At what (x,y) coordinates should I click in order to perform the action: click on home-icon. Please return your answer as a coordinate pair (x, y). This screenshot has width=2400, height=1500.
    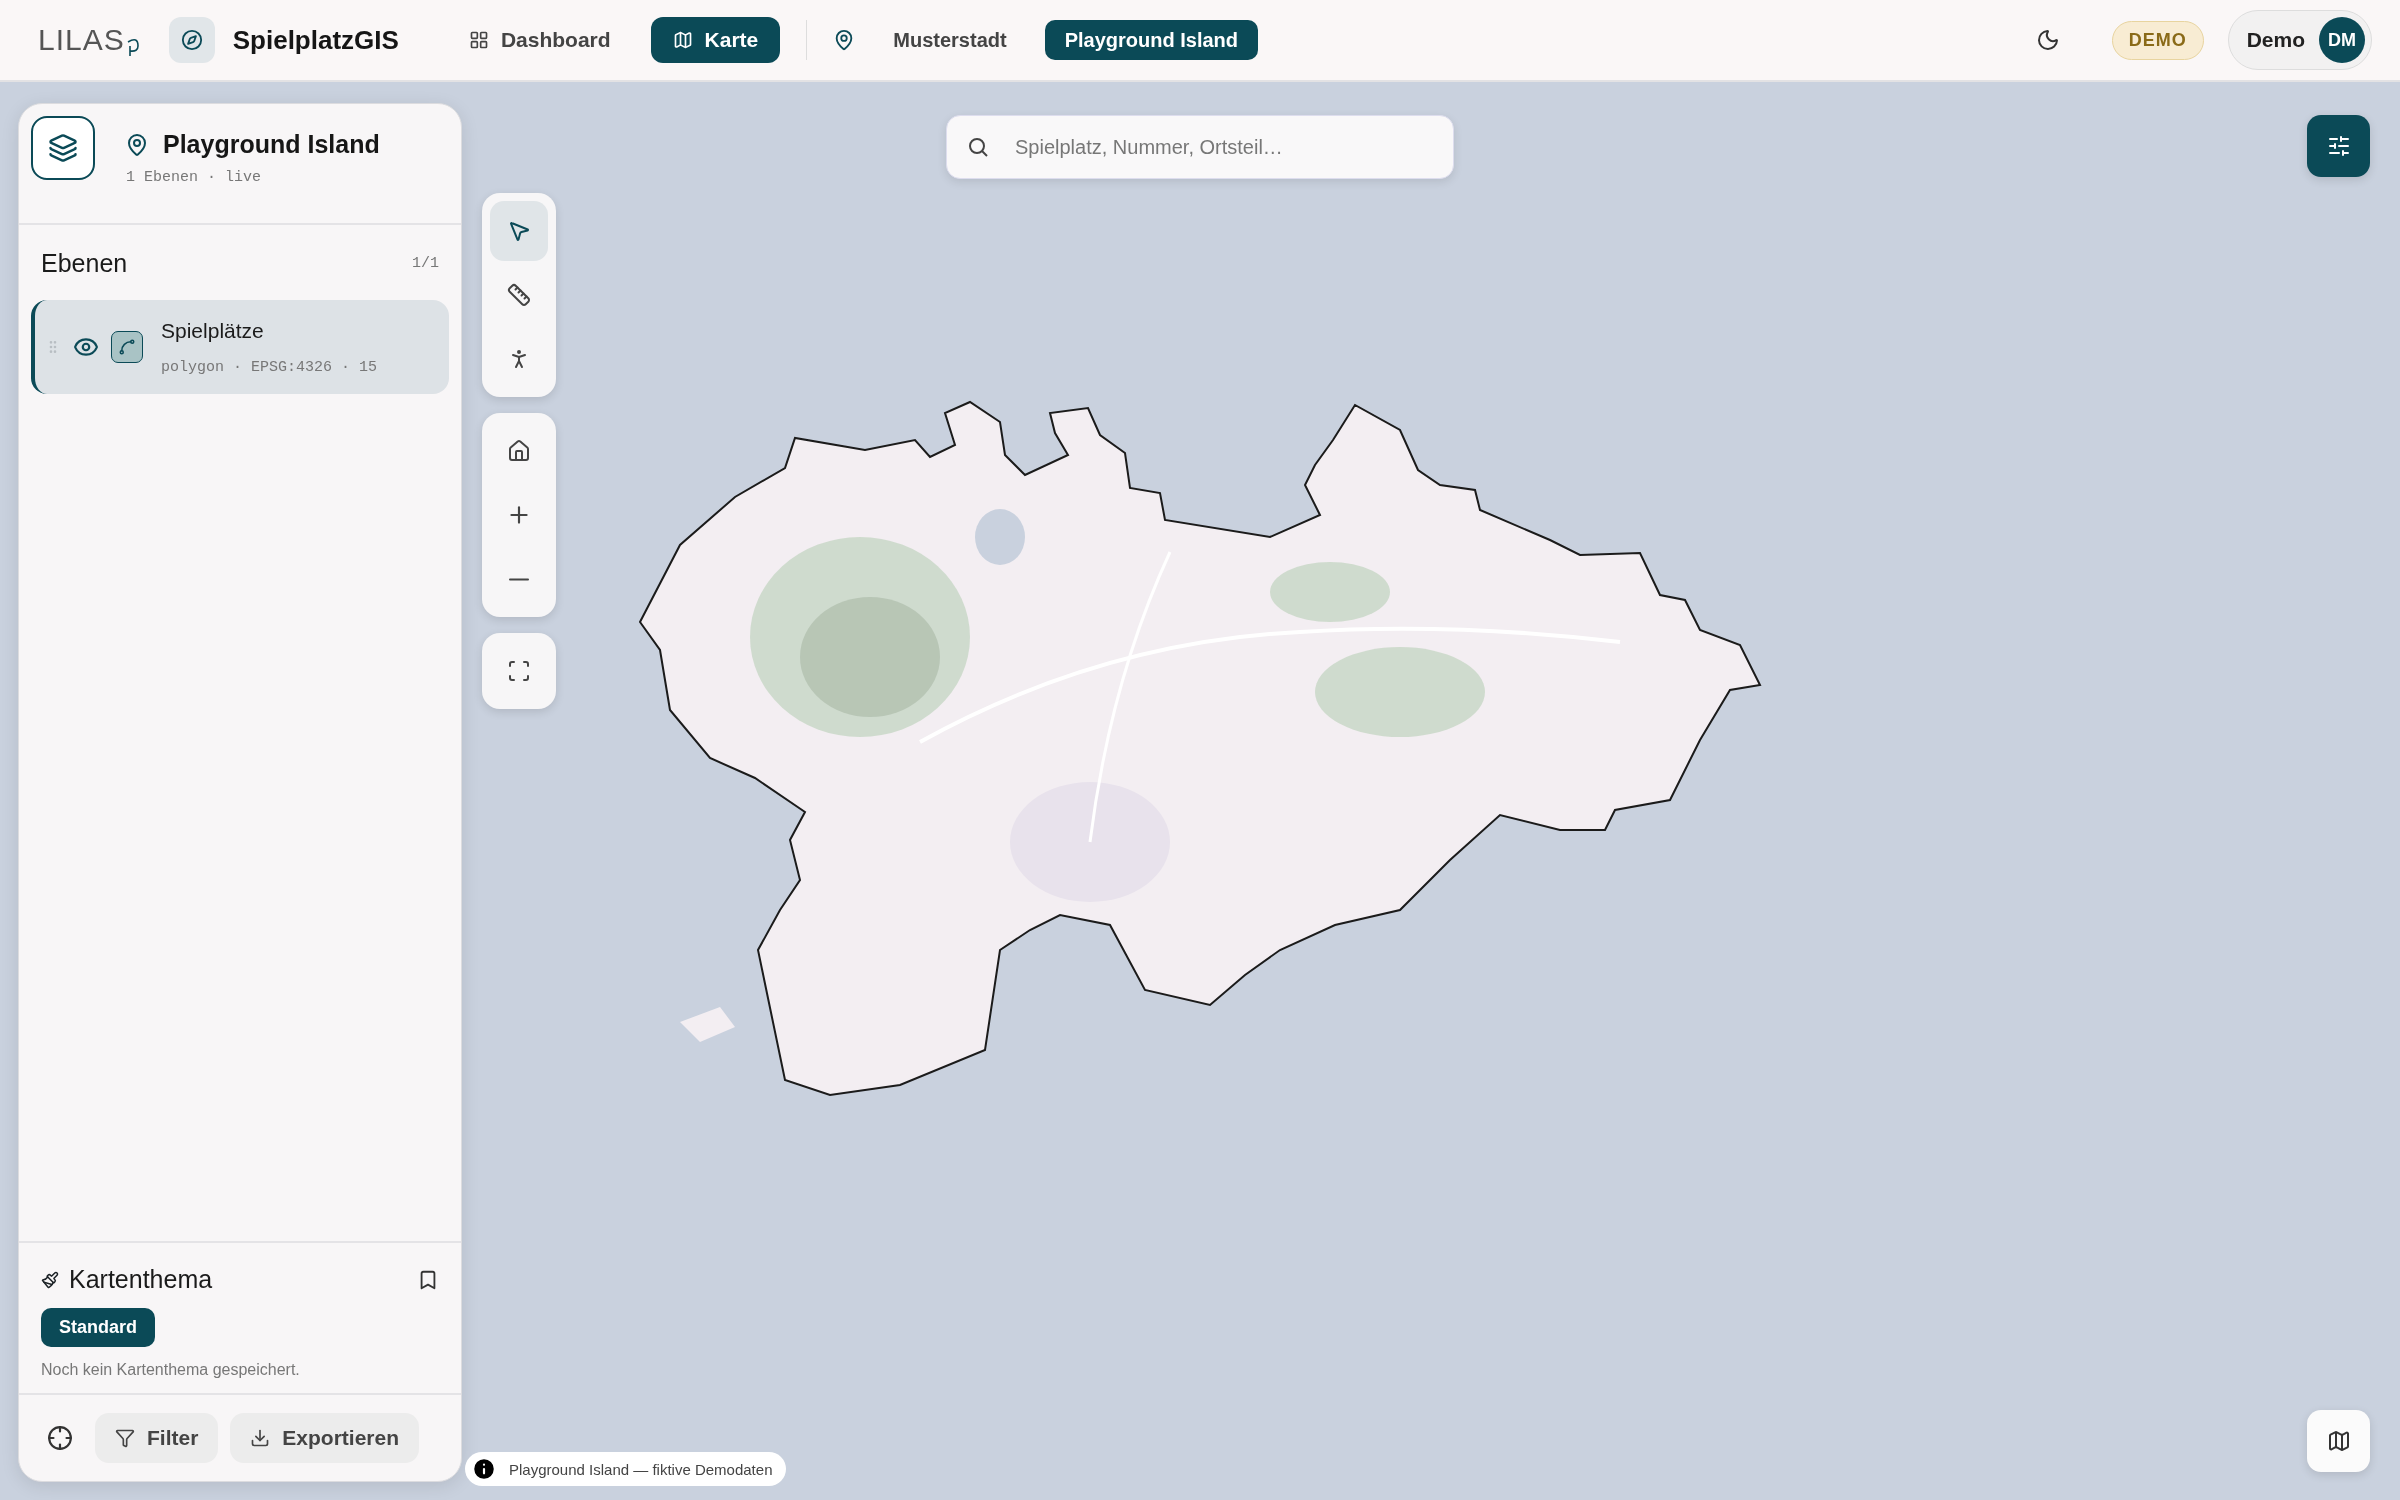
    Looking at the image, I should click on (519, 451).